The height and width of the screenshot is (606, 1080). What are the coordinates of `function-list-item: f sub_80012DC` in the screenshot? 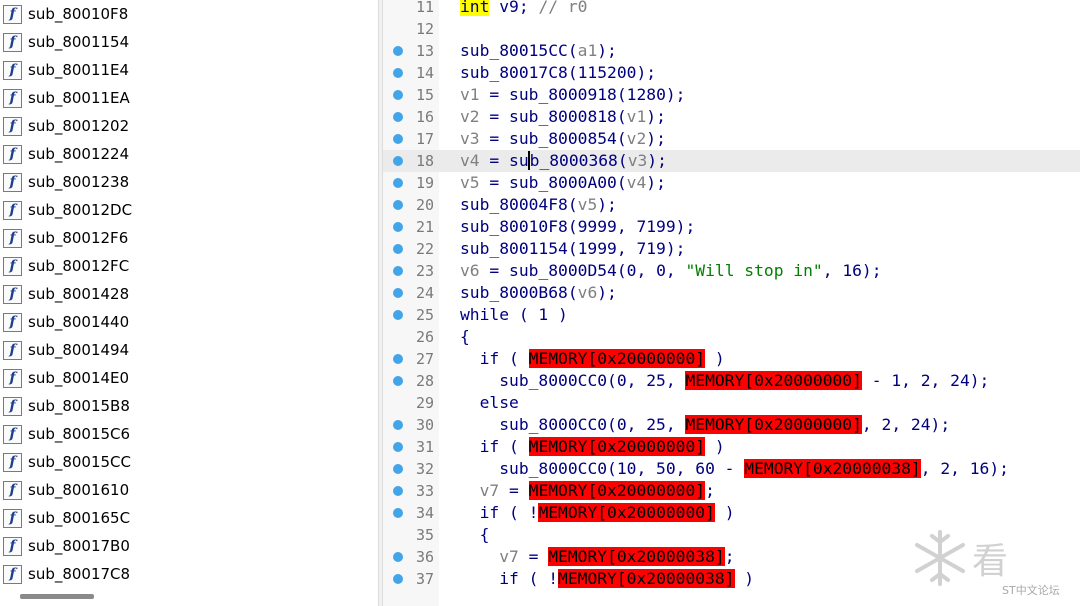 It's located at (181, 210).